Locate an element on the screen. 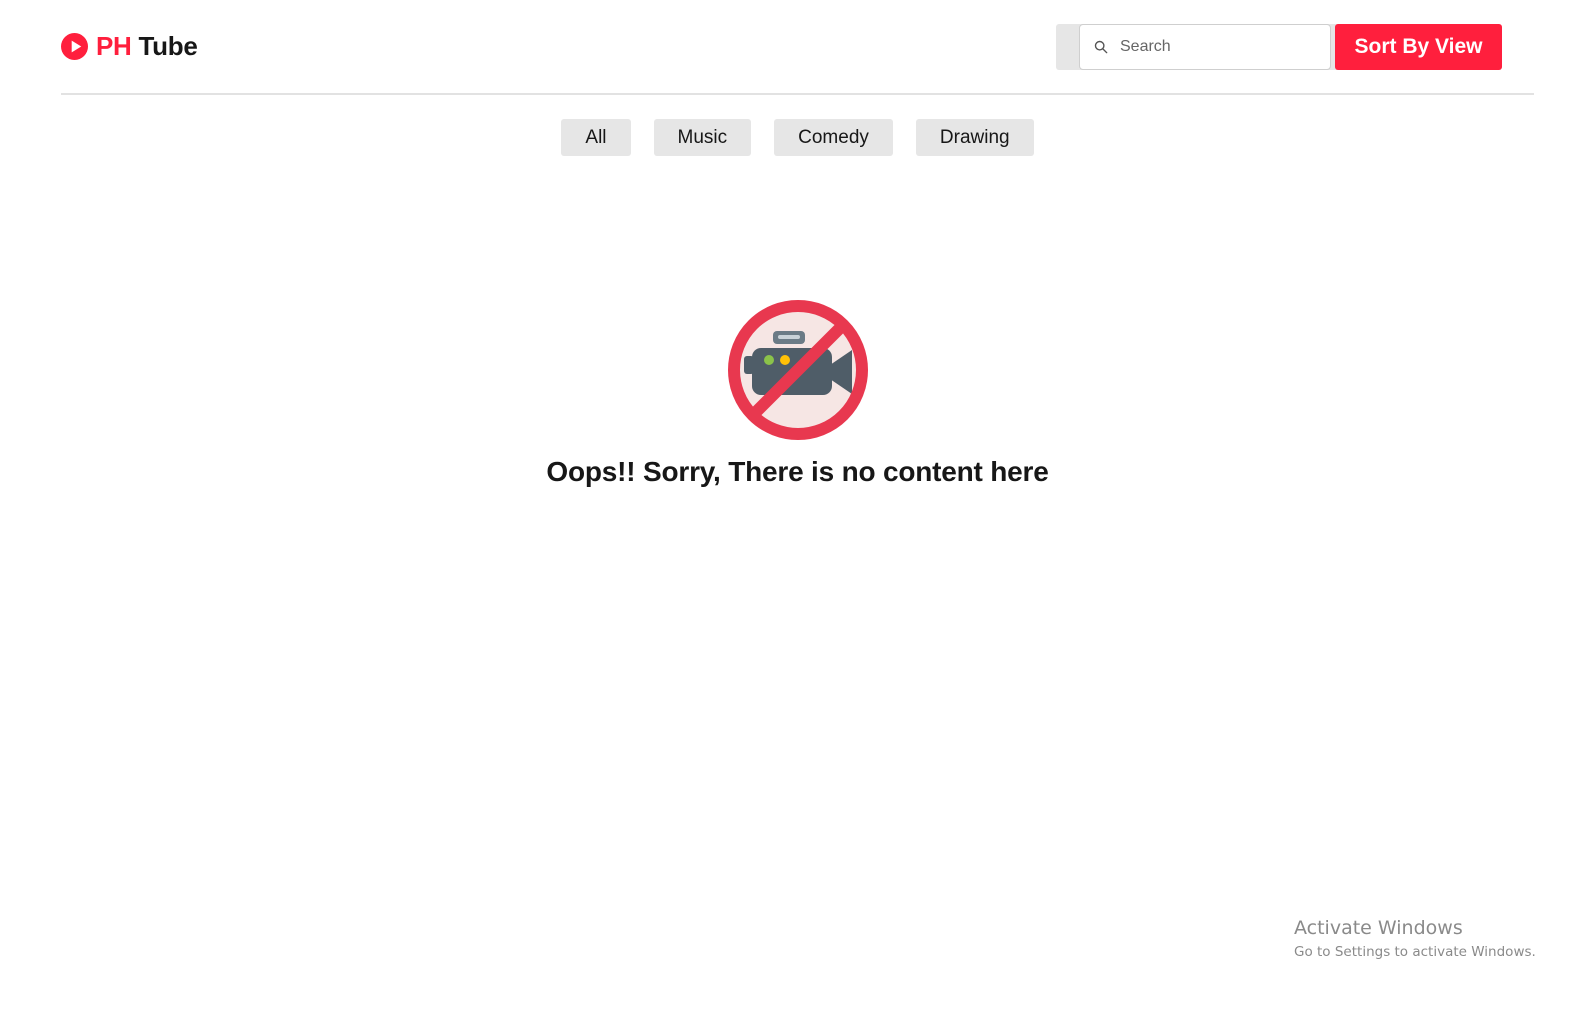 This screenshot has width=1595, height=1011. watermark-title: Activate Windows is located at coordinates (1378, 928).